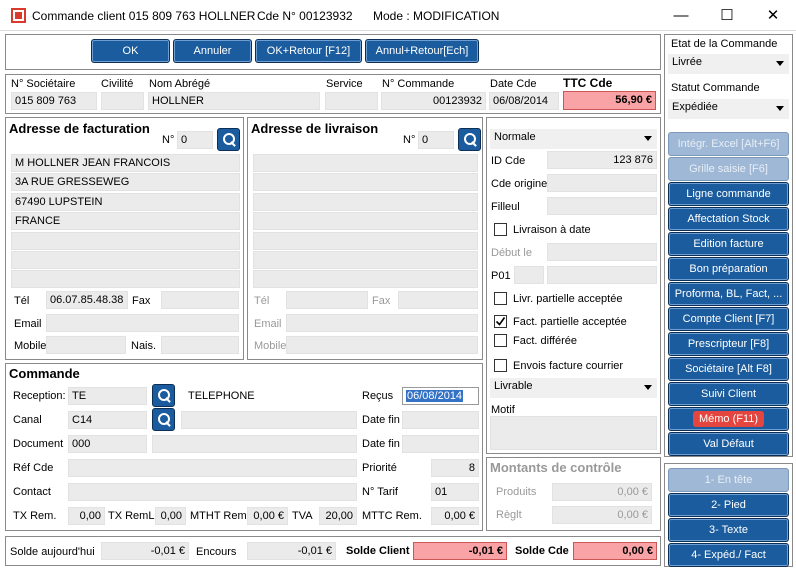  Describe the element at coordinates (308, 51) in the screenshot. I see `ok-return-button: OK+Retour [F12]` at that location.